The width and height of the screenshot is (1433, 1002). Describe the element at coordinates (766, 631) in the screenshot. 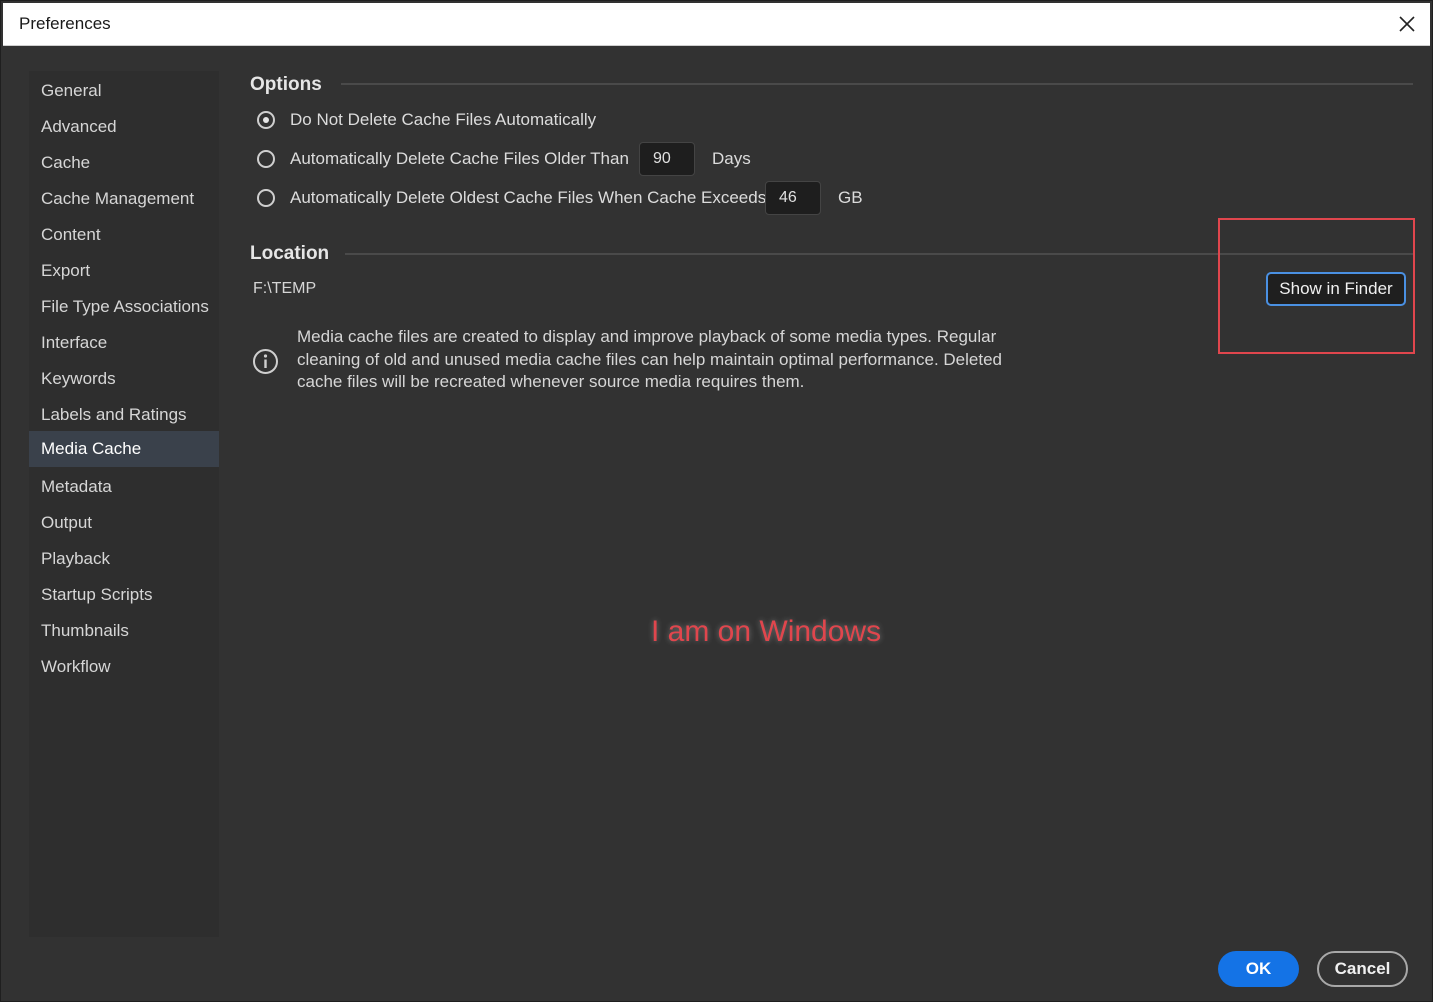

I see `annotation-text: I am on Windows` at that location.